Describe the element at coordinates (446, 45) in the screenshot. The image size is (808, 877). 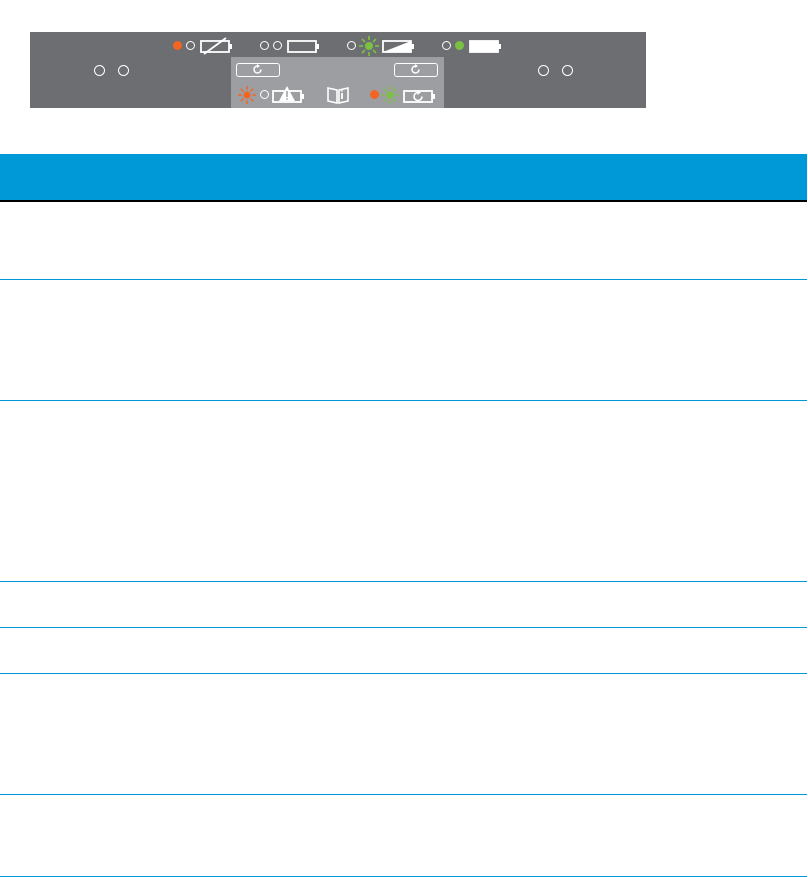
I see `battery-full-led-off` at that location.